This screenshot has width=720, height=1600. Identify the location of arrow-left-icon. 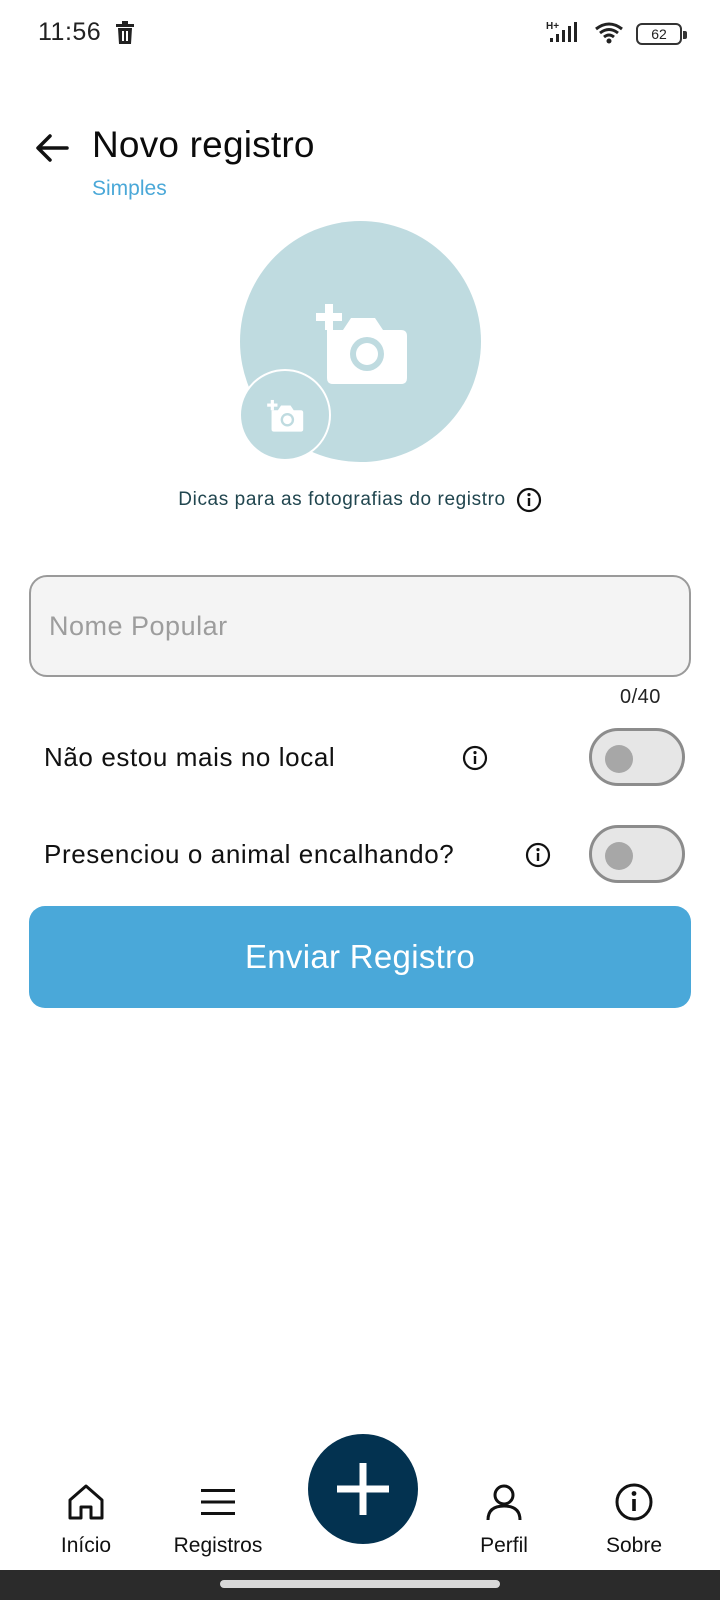
(52, 148).